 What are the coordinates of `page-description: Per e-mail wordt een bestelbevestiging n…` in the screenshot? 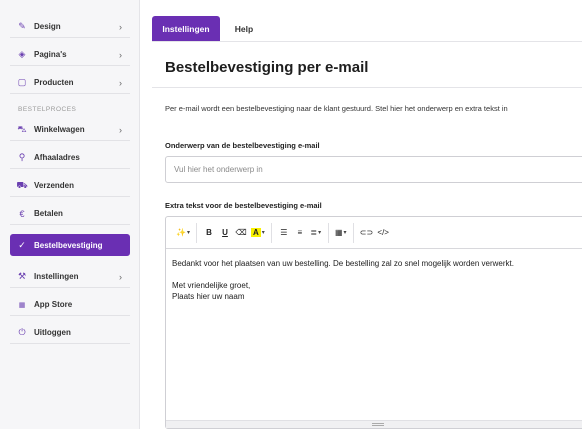 It's located at (336, 108).